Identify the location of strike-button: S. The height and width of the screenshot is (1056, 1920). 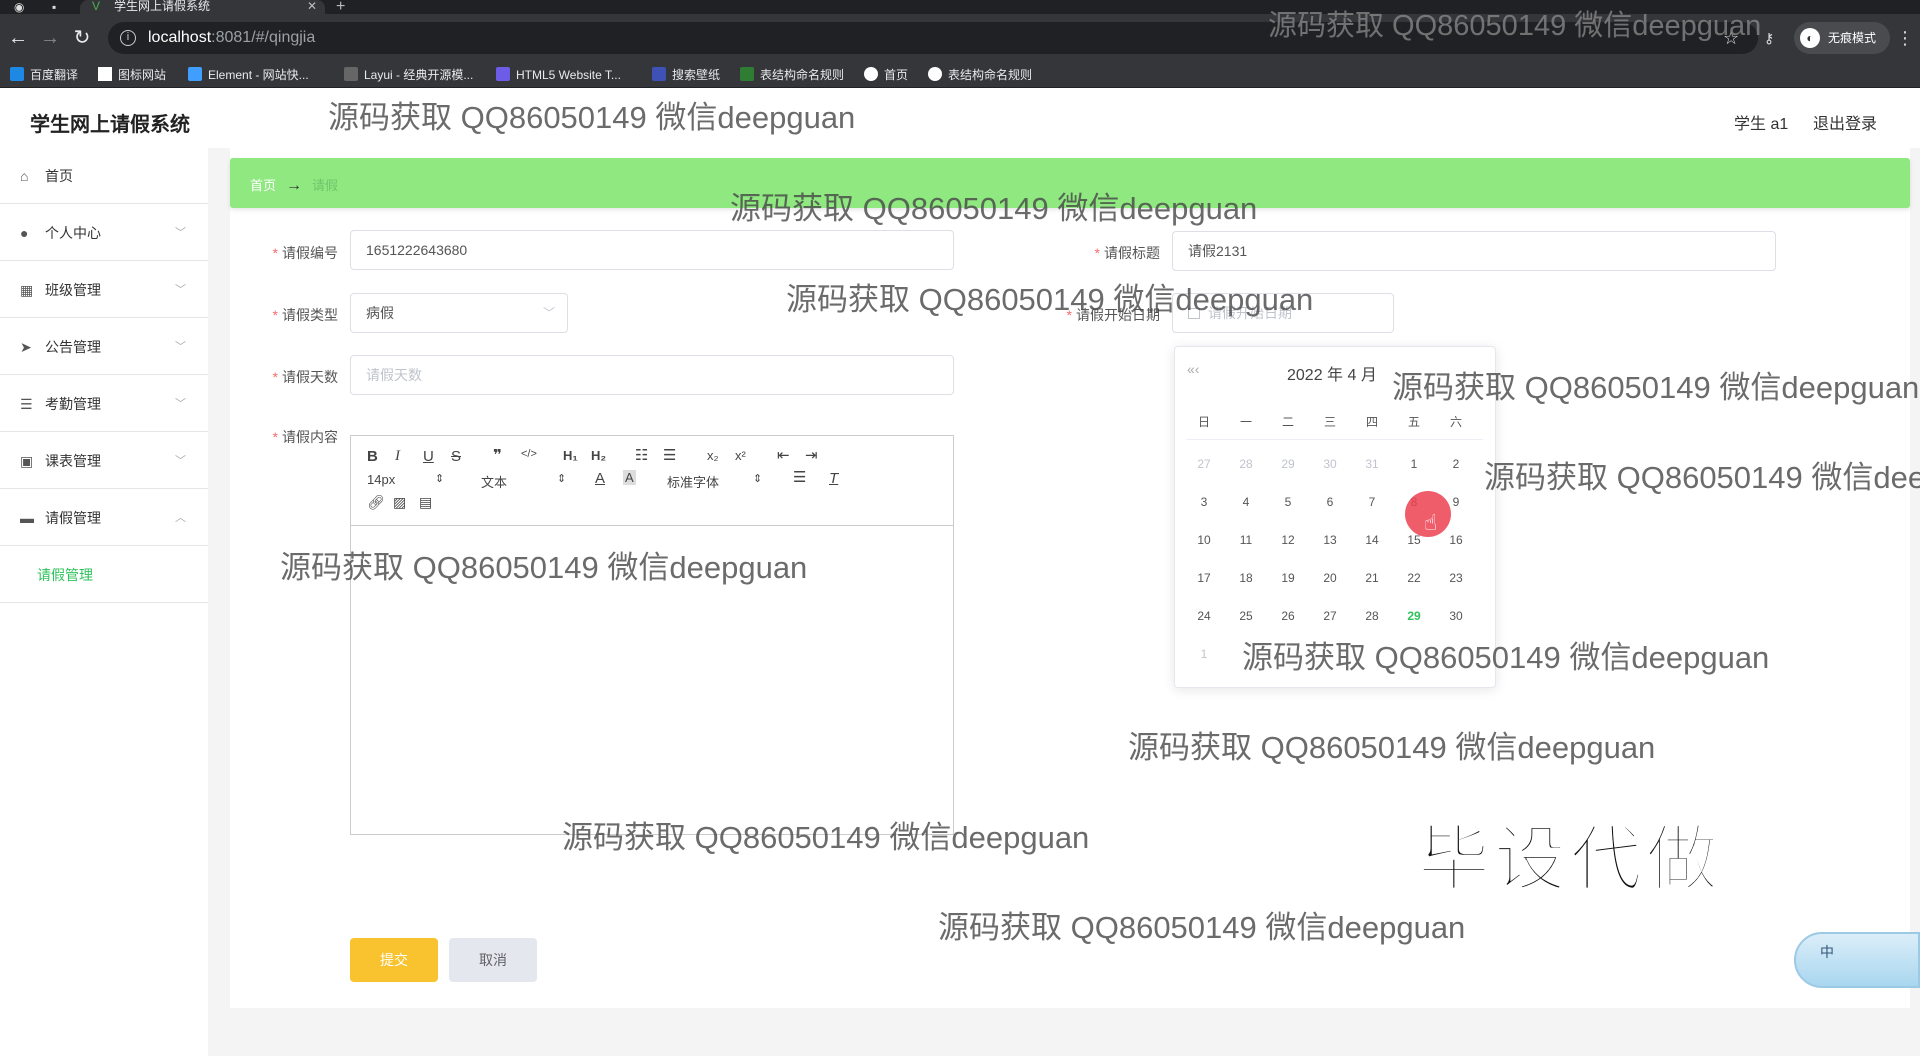
(456, 456).